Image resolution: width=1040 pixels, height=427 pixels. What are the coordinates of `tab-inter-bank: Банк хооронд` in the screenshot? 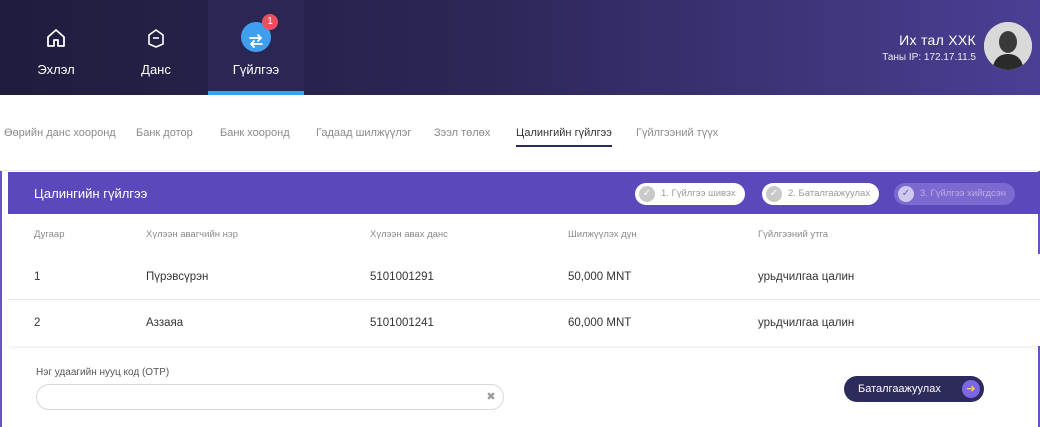 It's located at (255, 133).